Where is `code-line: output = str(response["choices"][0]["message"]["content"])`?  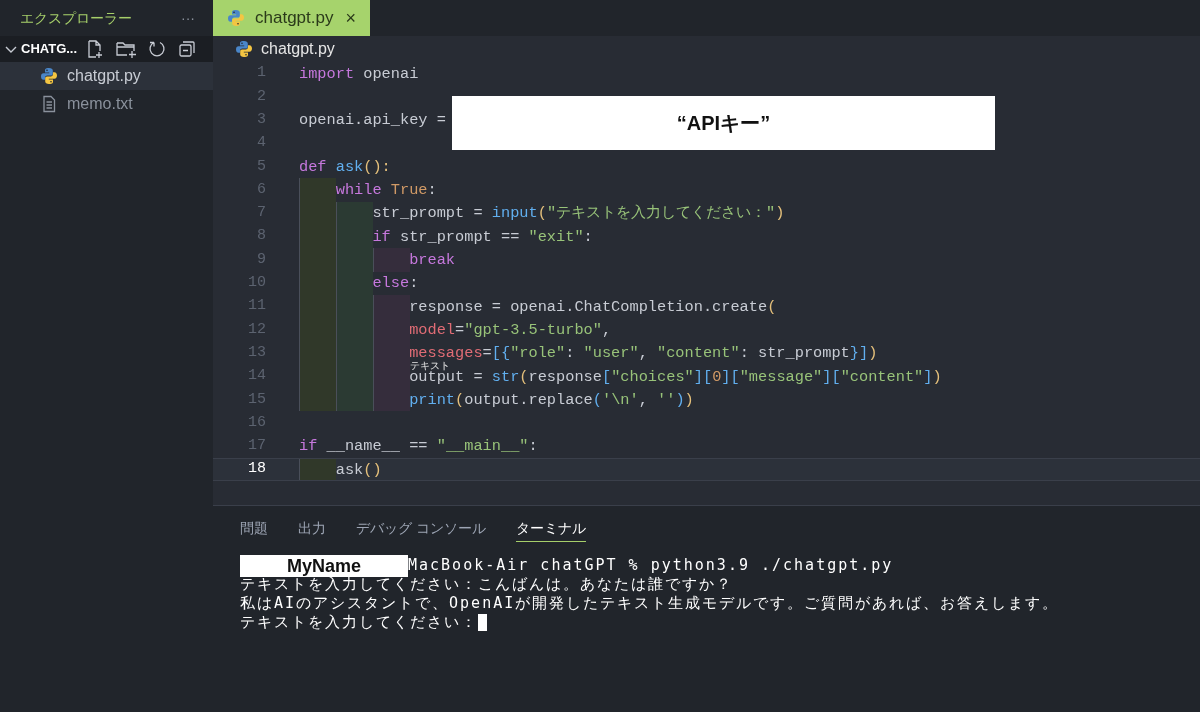 code-line: output = str(response["choices"][0]["message"]["content"]) is located at coordinates (675, 376).